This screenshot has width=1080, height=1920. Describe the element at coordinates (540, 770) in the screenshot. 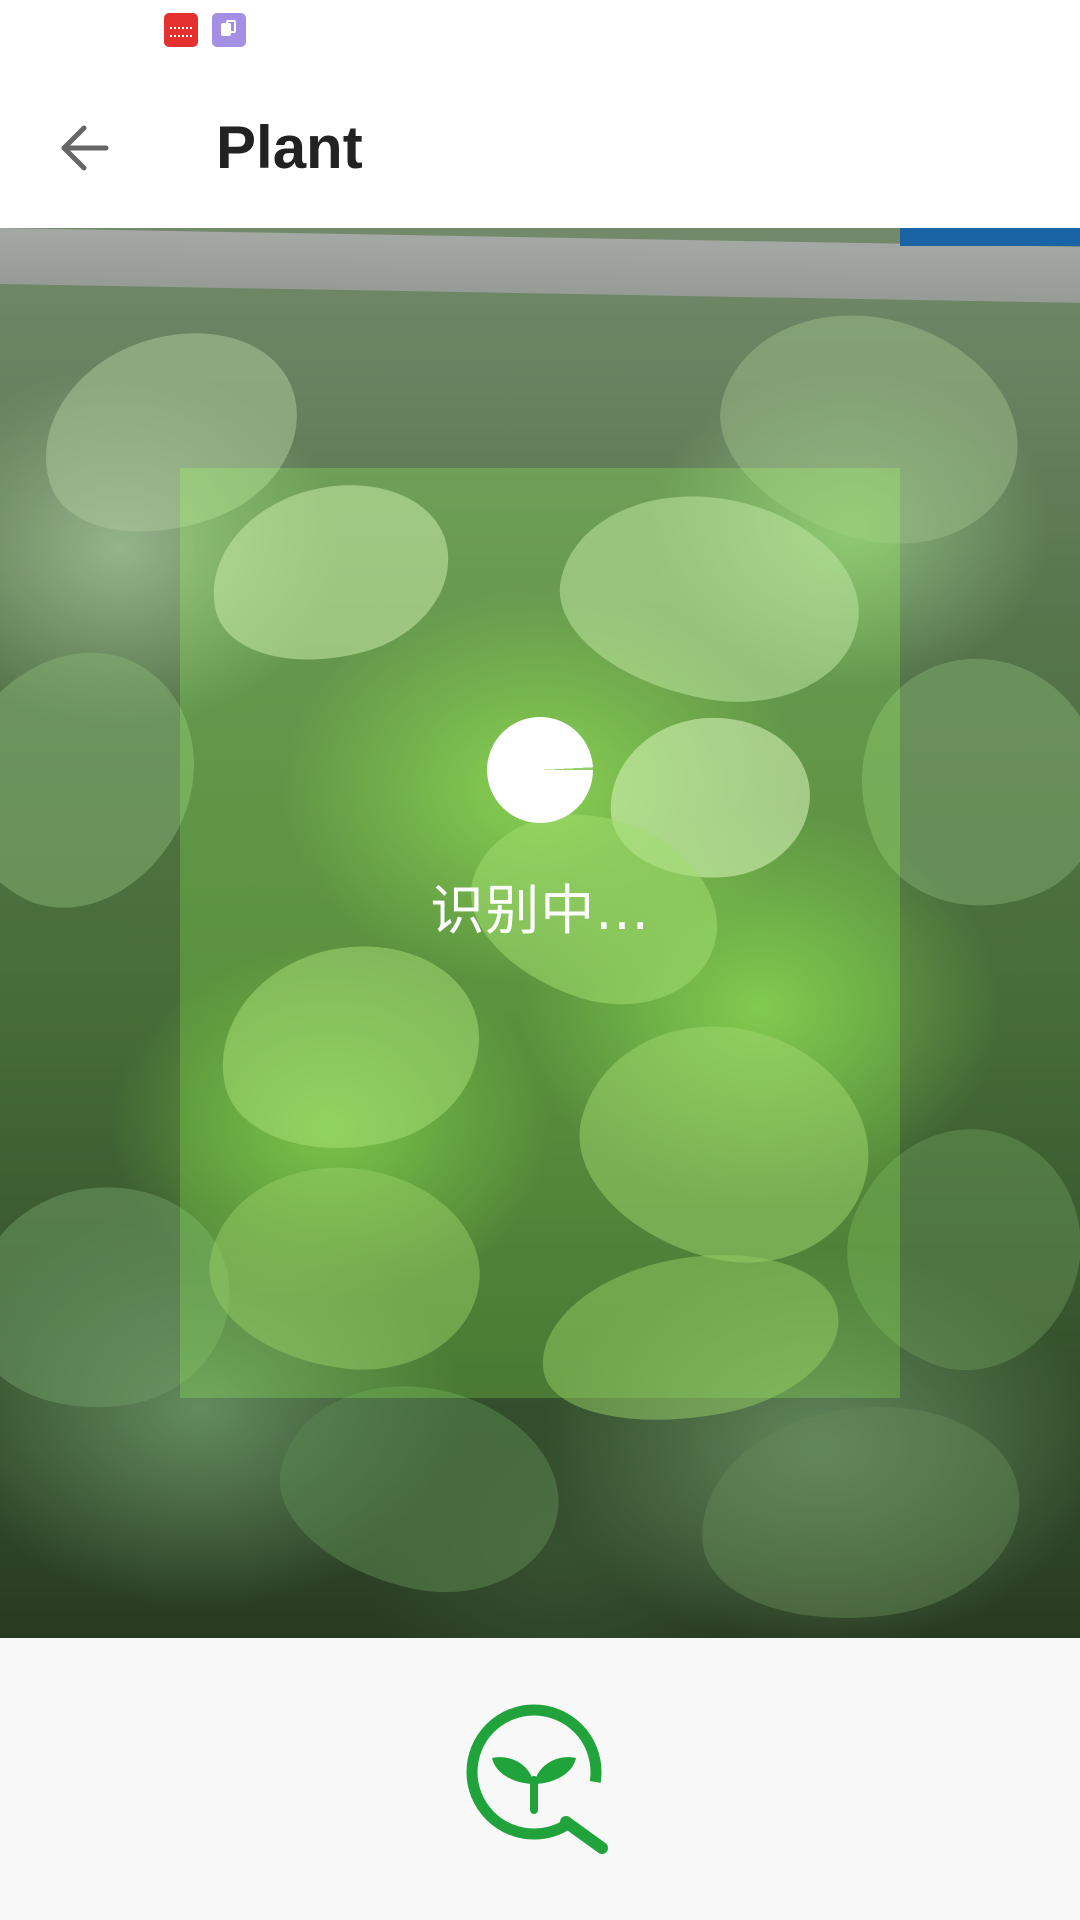

I see `loading-spinner` at that location.